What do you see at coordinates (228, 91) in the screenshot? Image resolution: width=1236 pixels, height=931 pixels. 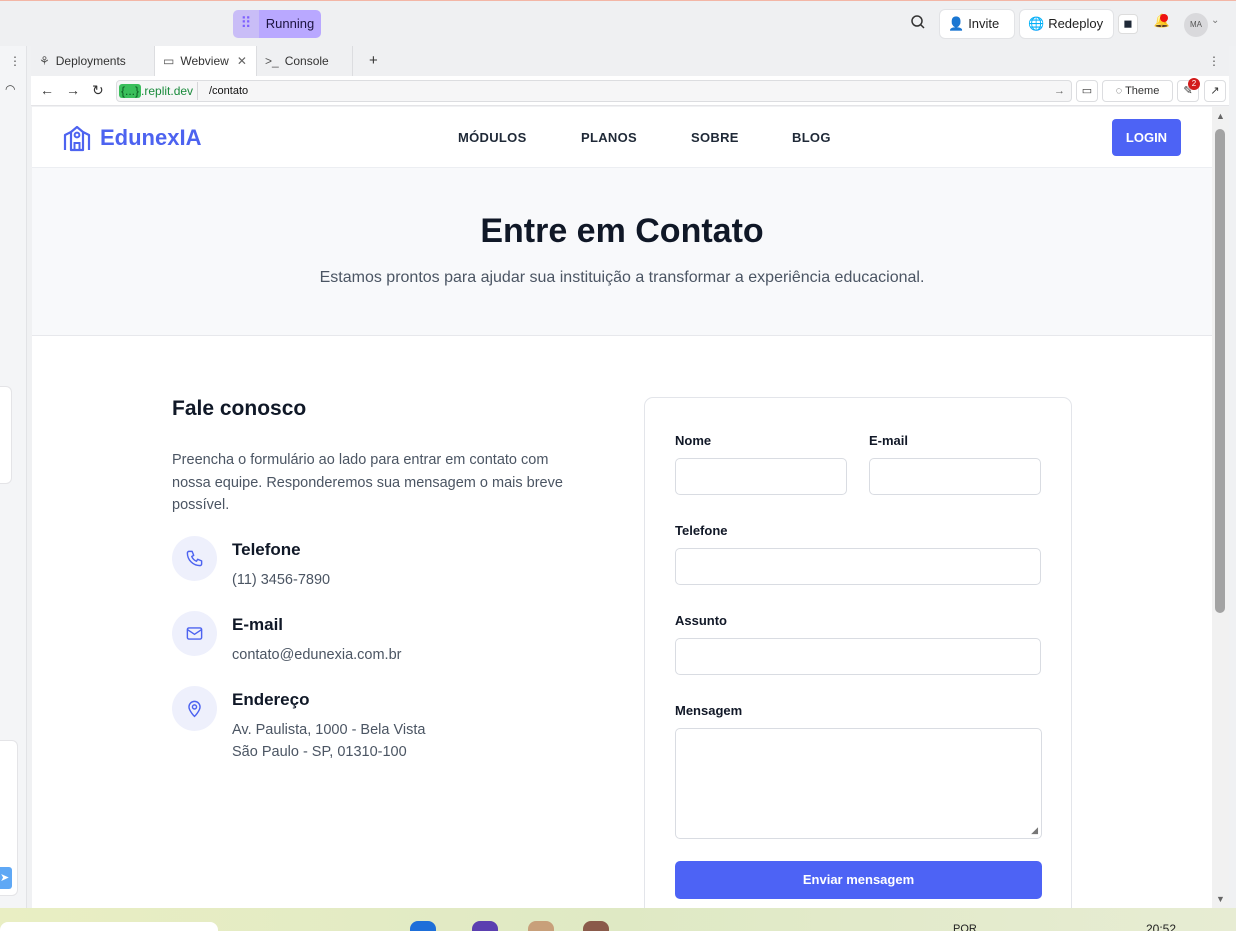 I see `url-path: /contato` at bounding box center [228, 91].